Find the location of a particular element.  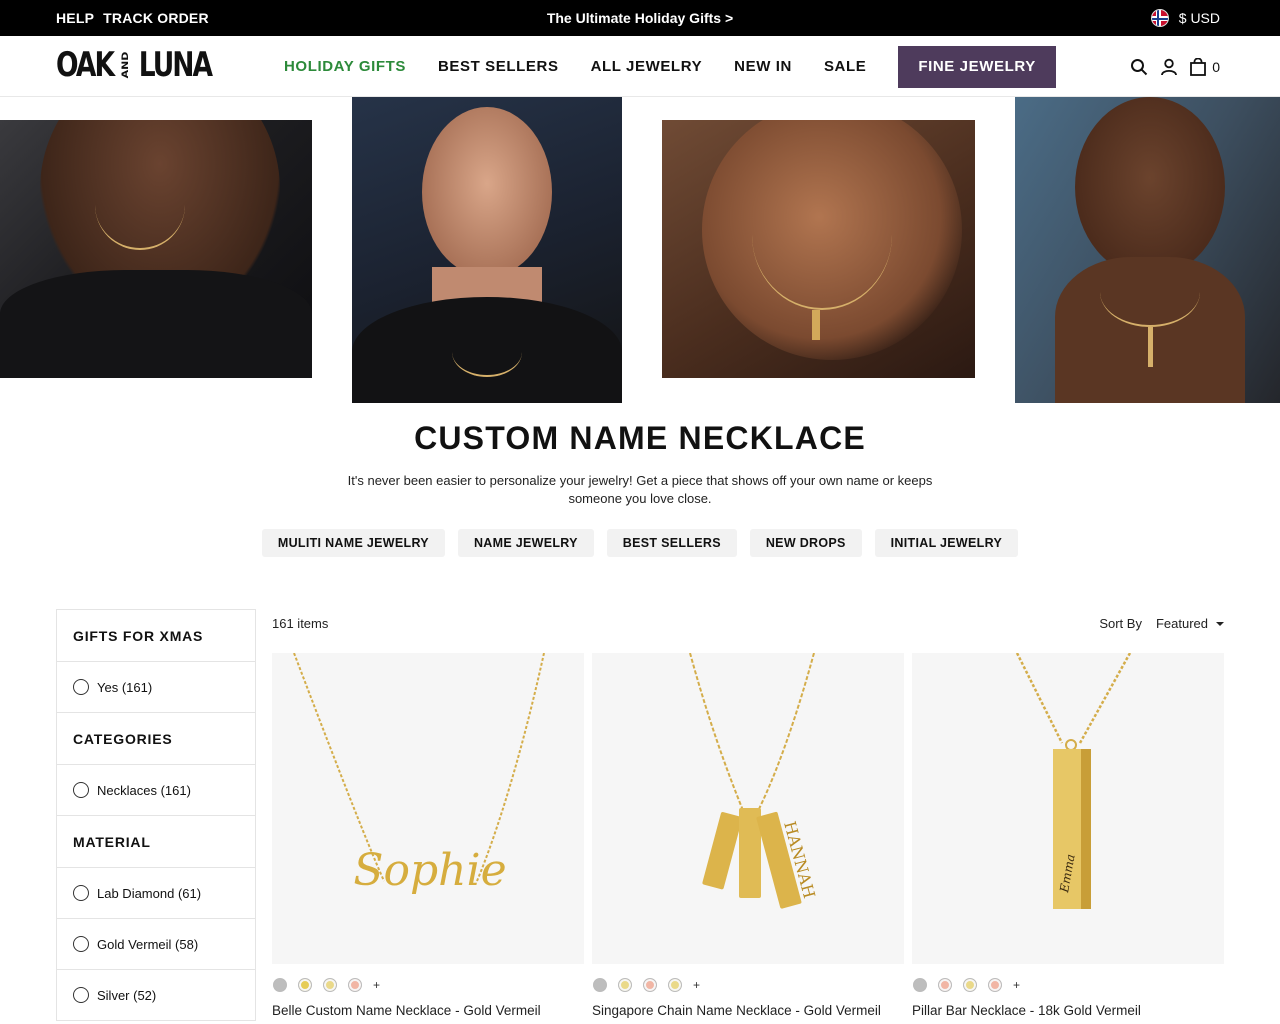

search-icon is located at coordinates (1139, 67).